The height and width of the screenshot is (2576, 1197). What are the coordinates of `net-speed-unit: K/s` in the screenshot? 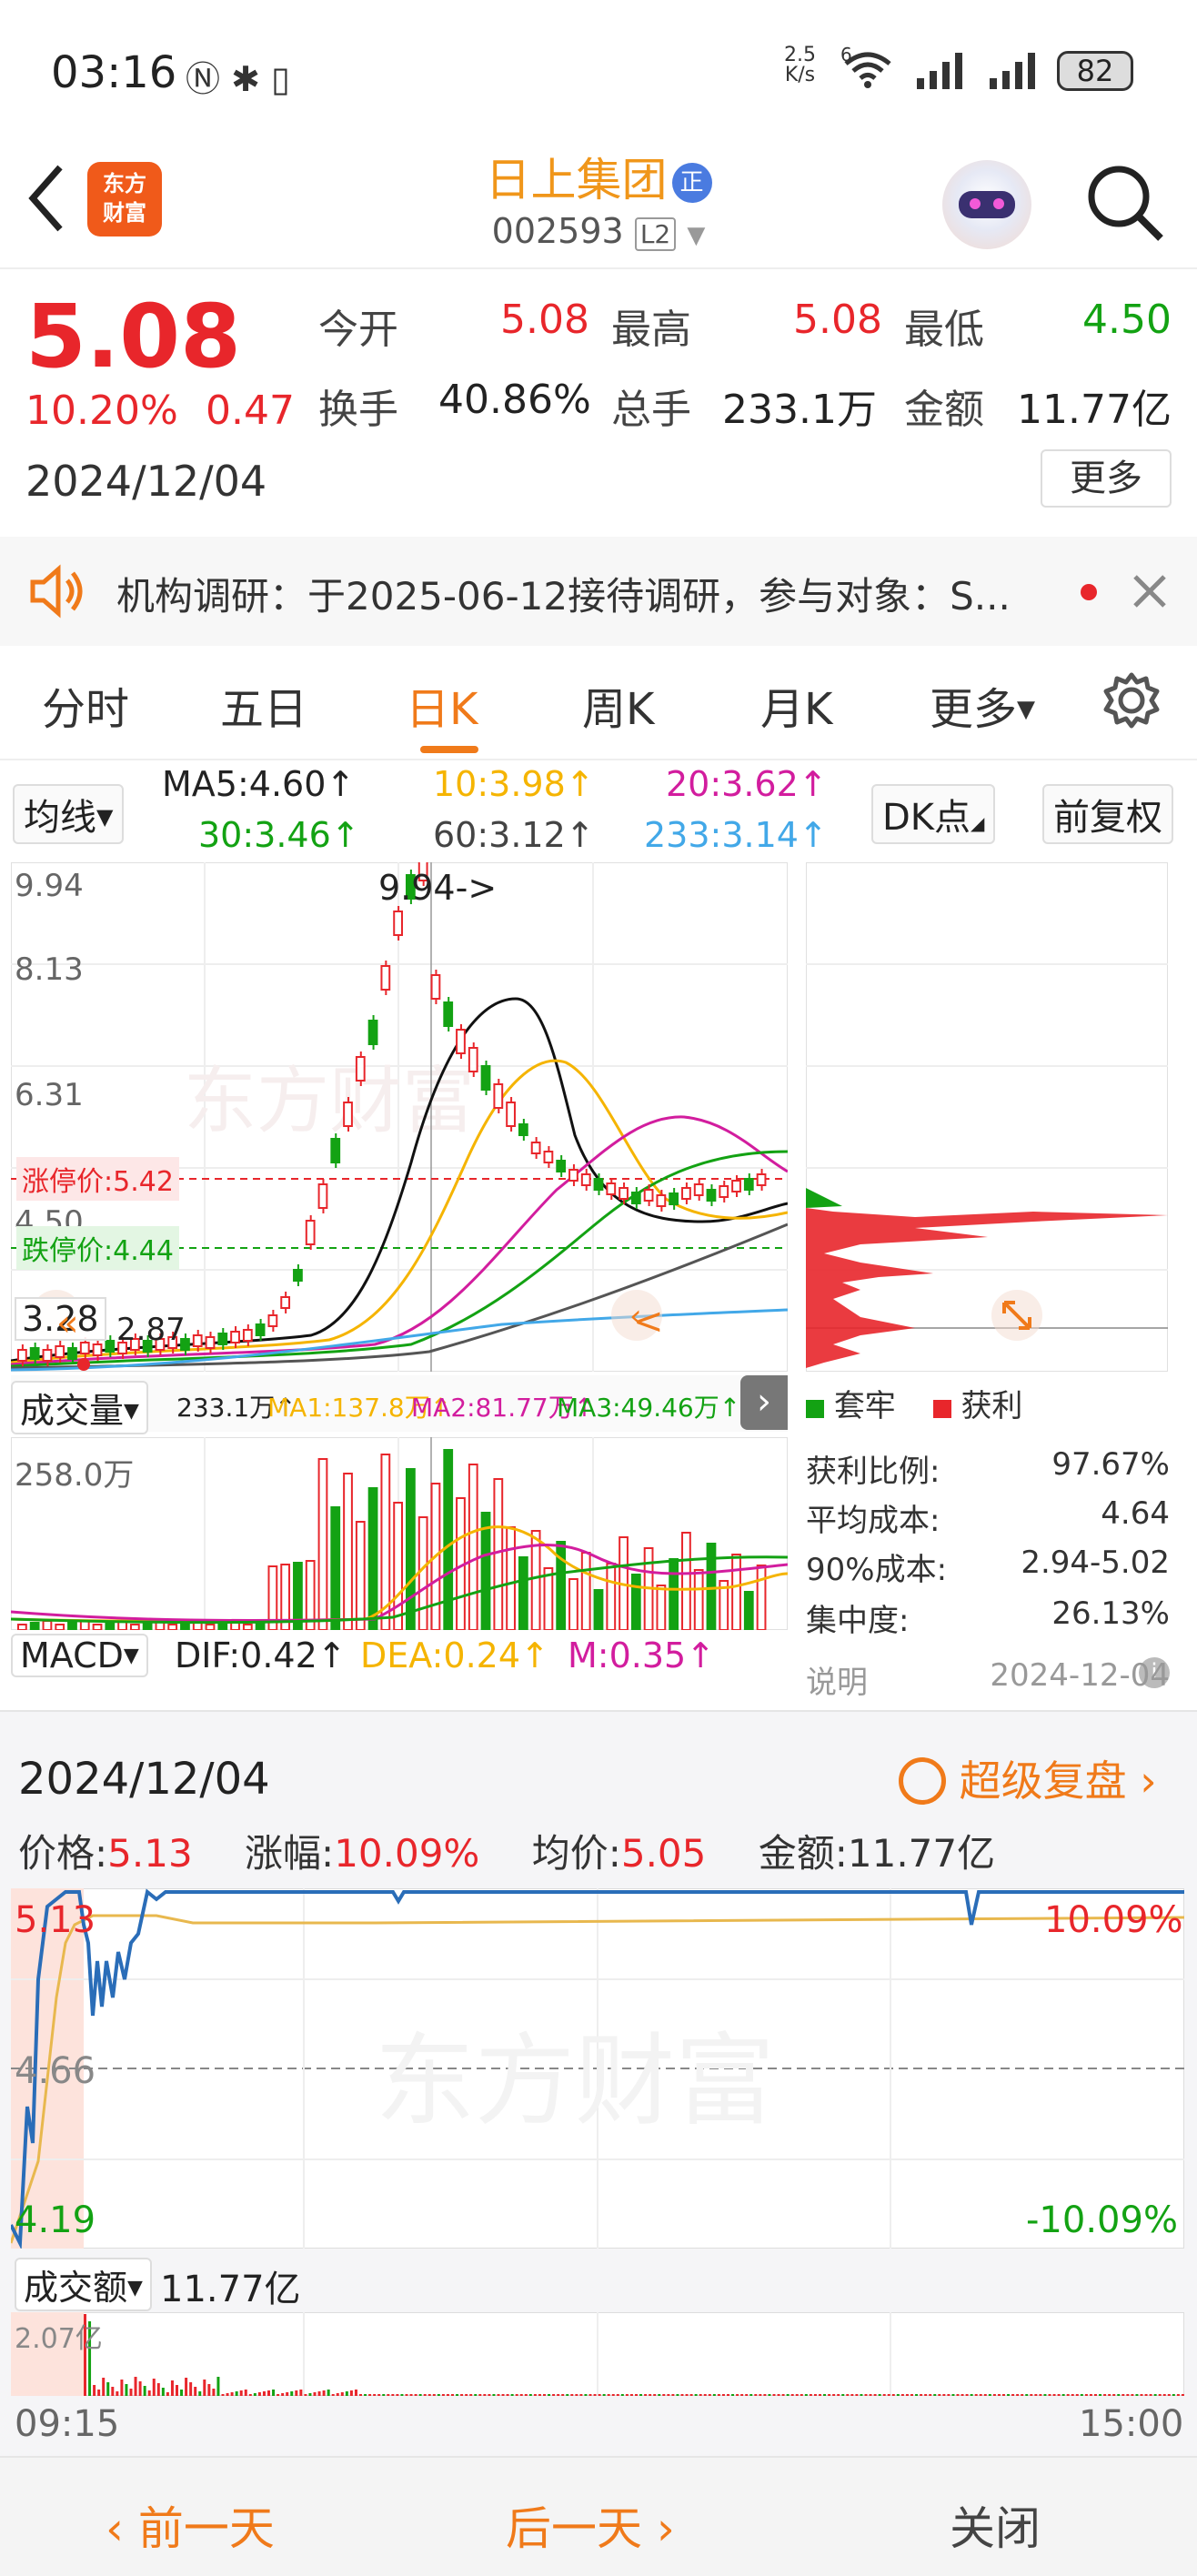 It's located at (800, 75).